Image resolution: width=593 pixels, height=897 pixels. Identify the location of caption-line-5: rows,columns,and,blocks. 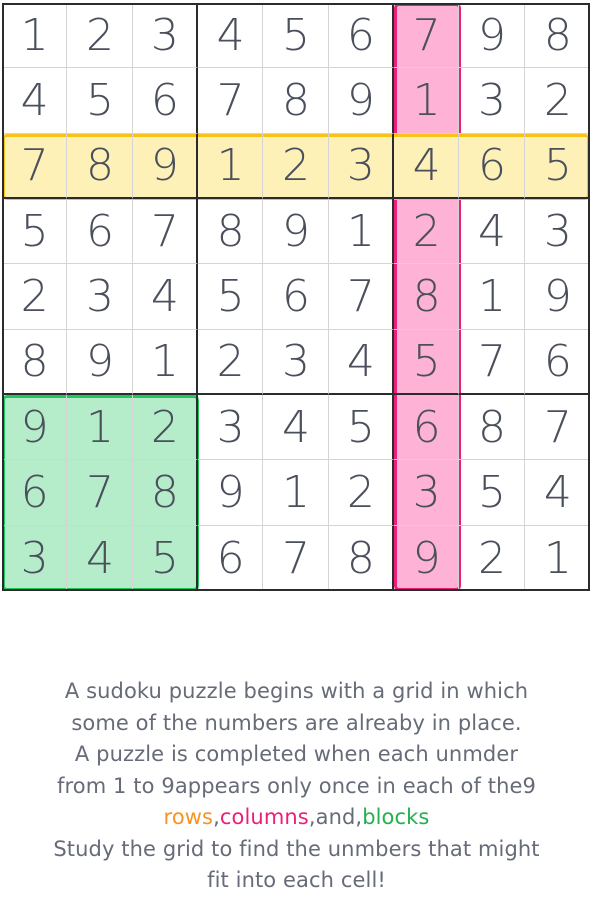
(296, 818).